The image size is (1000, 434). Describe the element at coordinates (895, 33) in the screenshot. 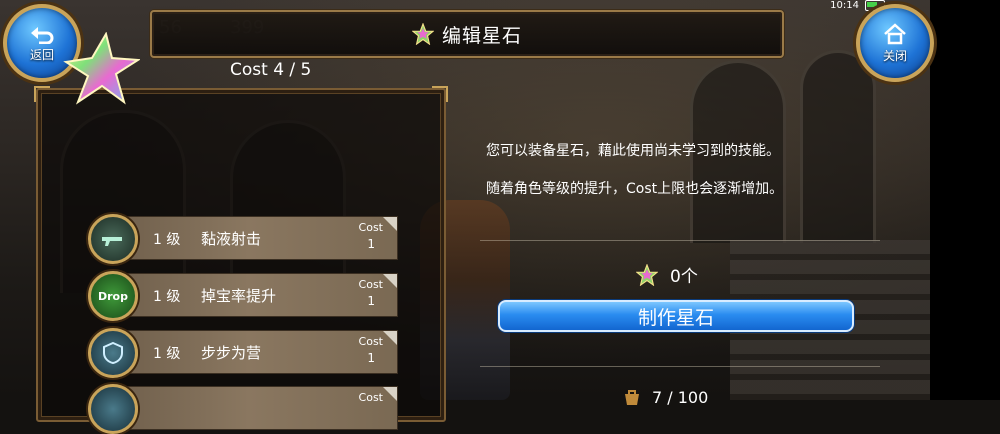

I see `home-icon` at that location.